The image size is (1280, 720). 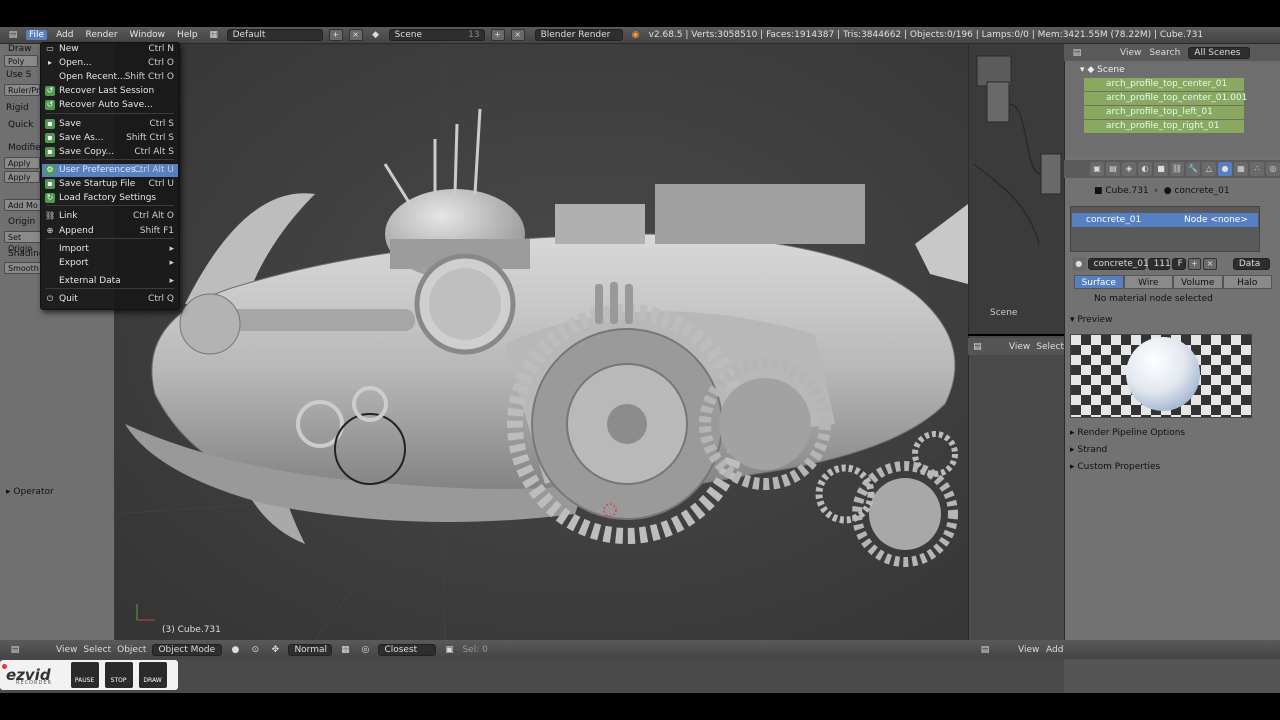 I want to click on orientation-selector: Normal, so click(x=310, y=649).